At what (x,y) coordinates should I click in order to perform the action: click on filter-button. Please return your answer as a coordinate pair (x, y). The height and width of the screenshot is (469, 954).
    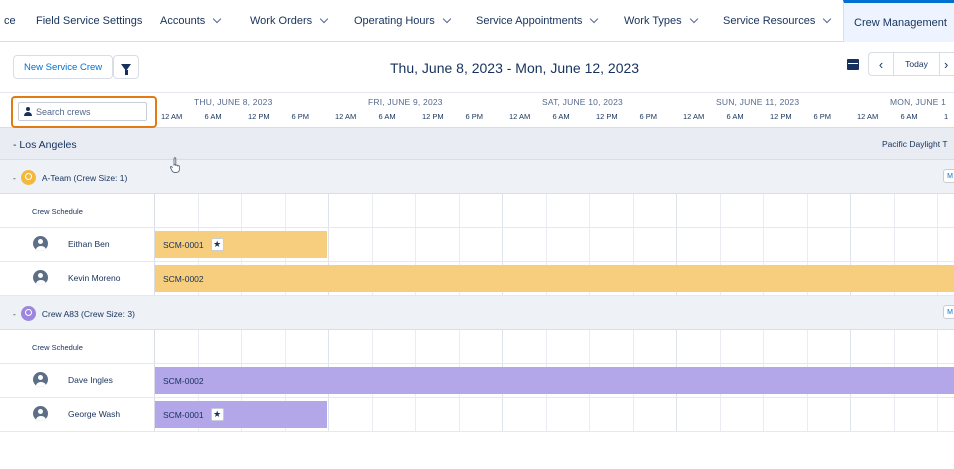
    Looking at the image, I should click on (126, 67).